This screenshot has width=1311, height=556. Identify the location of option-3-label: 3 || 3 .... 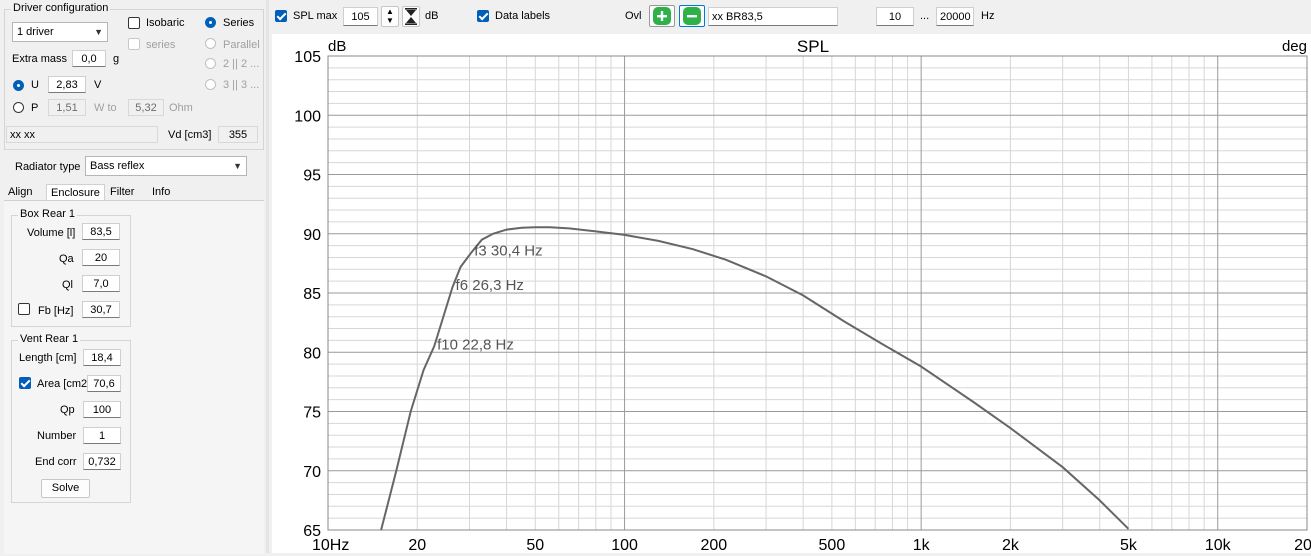
(241, 85).